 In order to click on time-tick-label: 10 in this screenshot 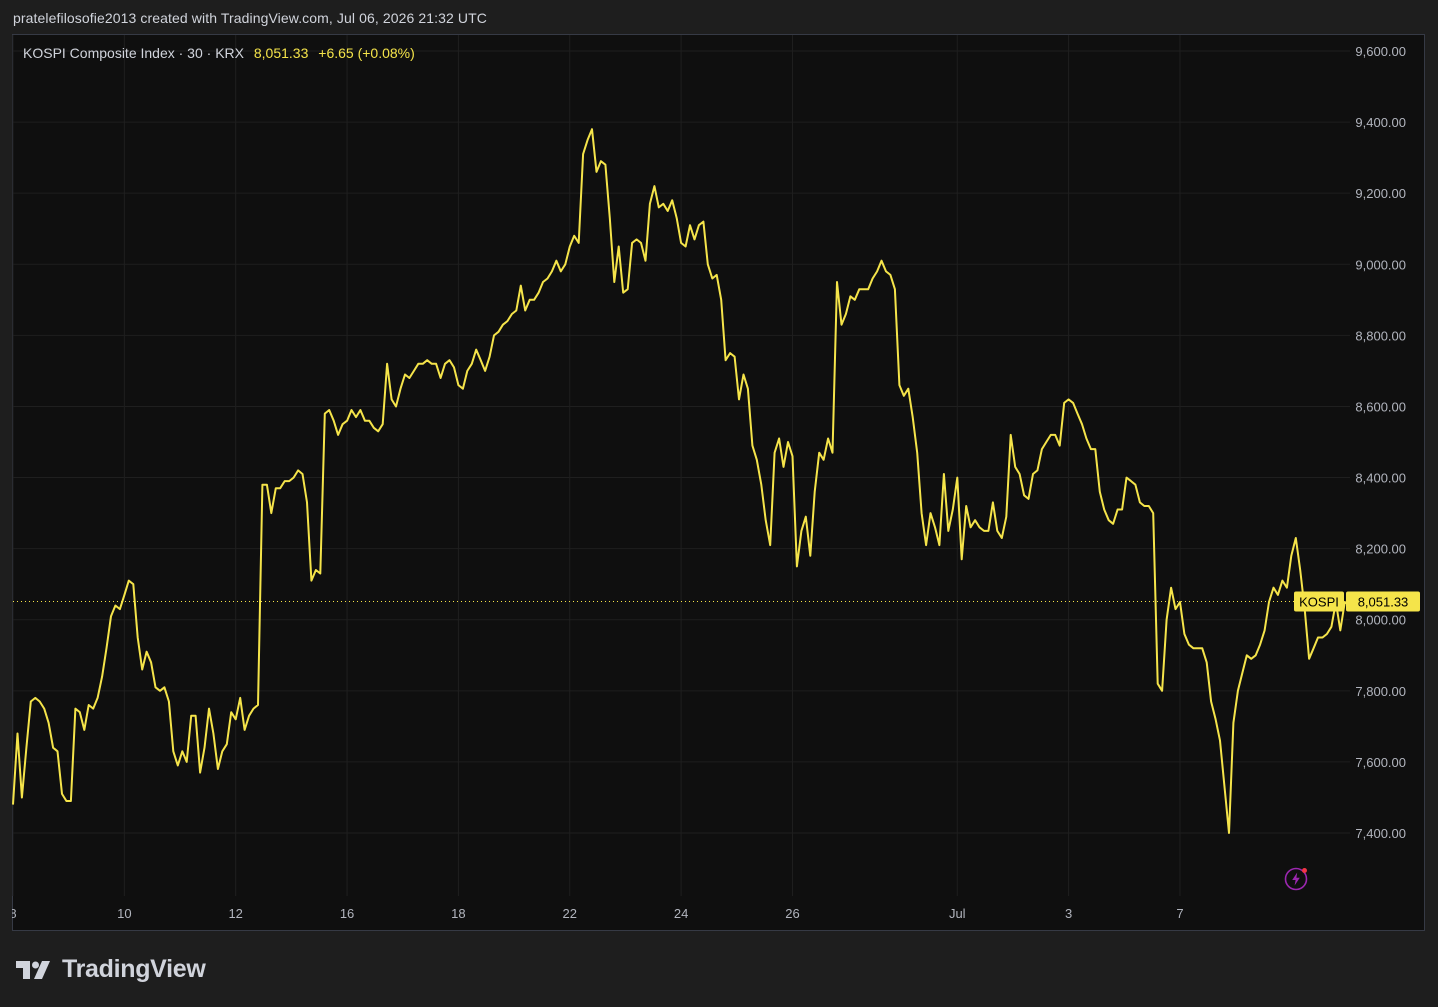, I will do `click(124, 913)`.